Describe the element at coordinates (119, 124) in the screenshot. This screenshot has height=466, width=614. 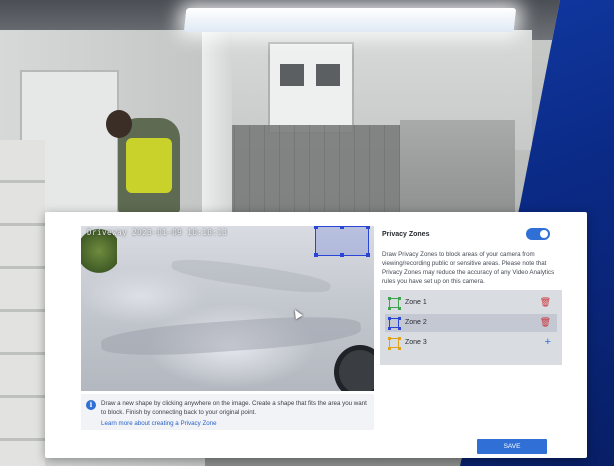
I see `worker-head` at that location.